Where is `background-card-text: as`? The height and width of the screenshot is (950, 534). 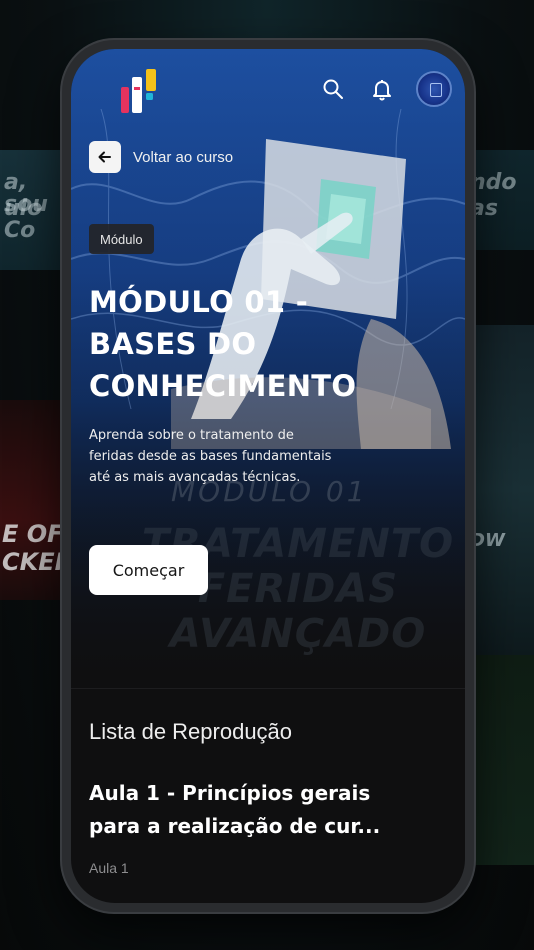
background-card-text: as is located at coordinates (484, 208).